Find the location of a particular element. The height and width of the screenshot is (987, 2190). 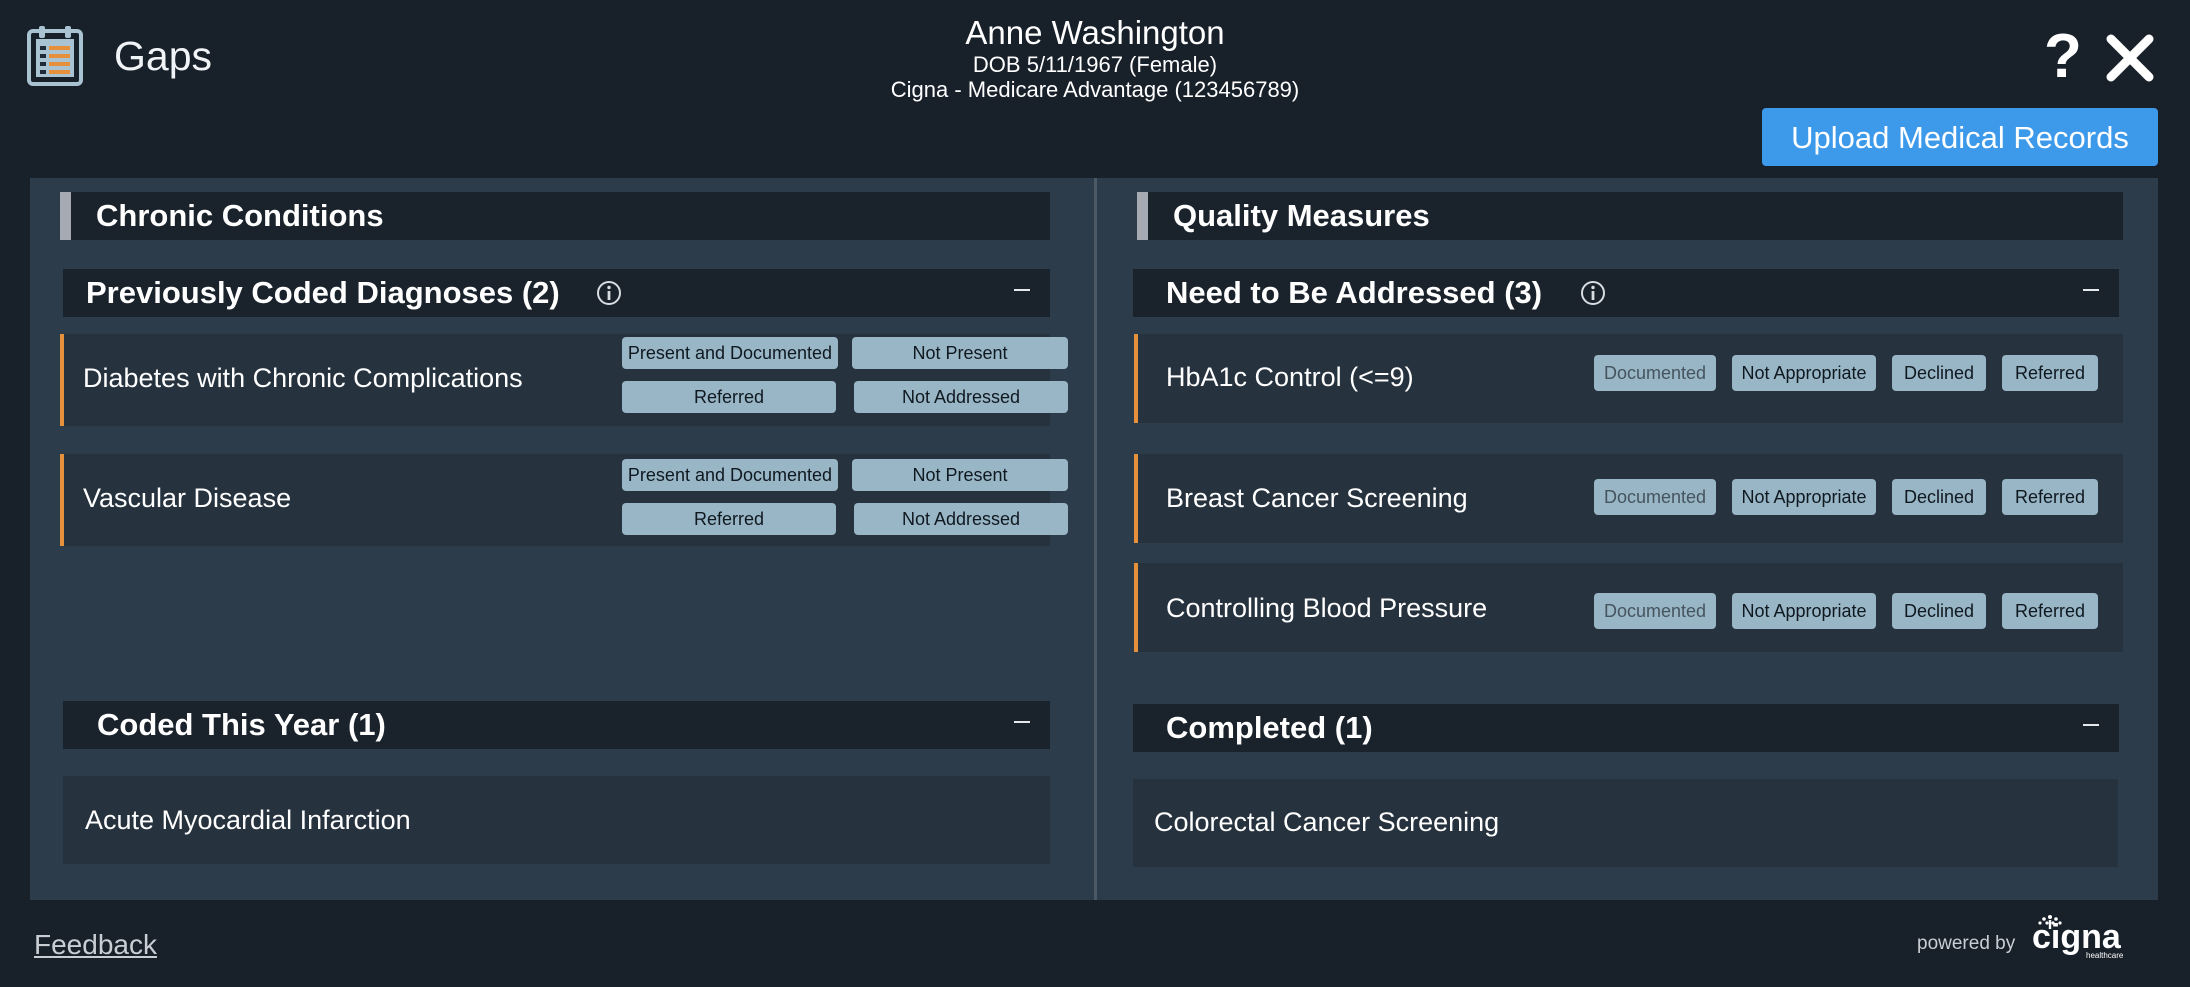

svg-text: healthcare is located at coordinates (2105, 955).